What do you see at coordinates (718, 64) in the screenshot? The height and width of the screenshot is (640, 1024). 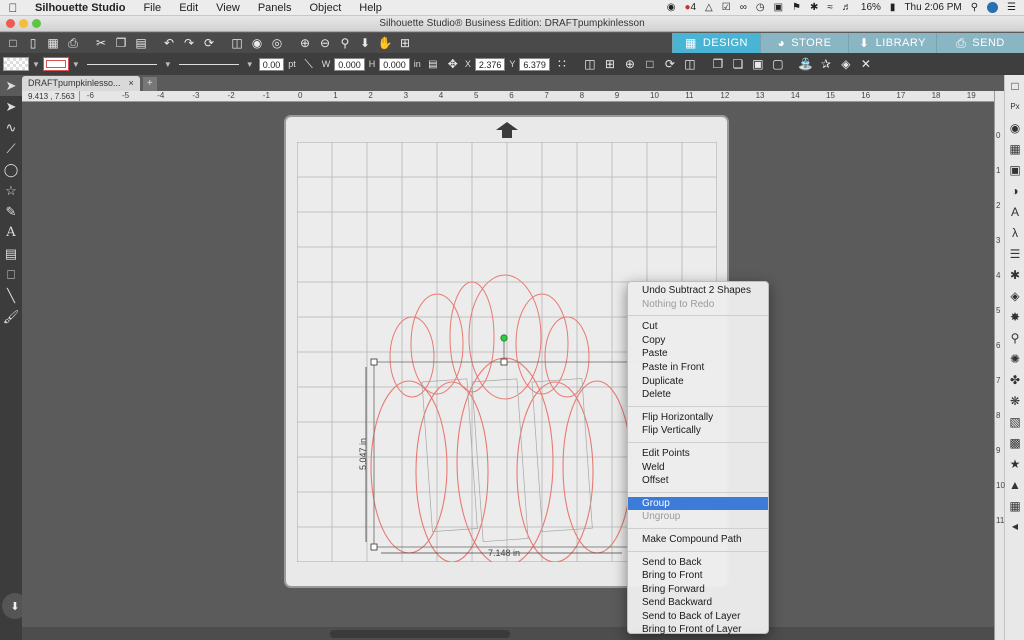 I see `group-icon: ❐` at bounding box center [718, 64].